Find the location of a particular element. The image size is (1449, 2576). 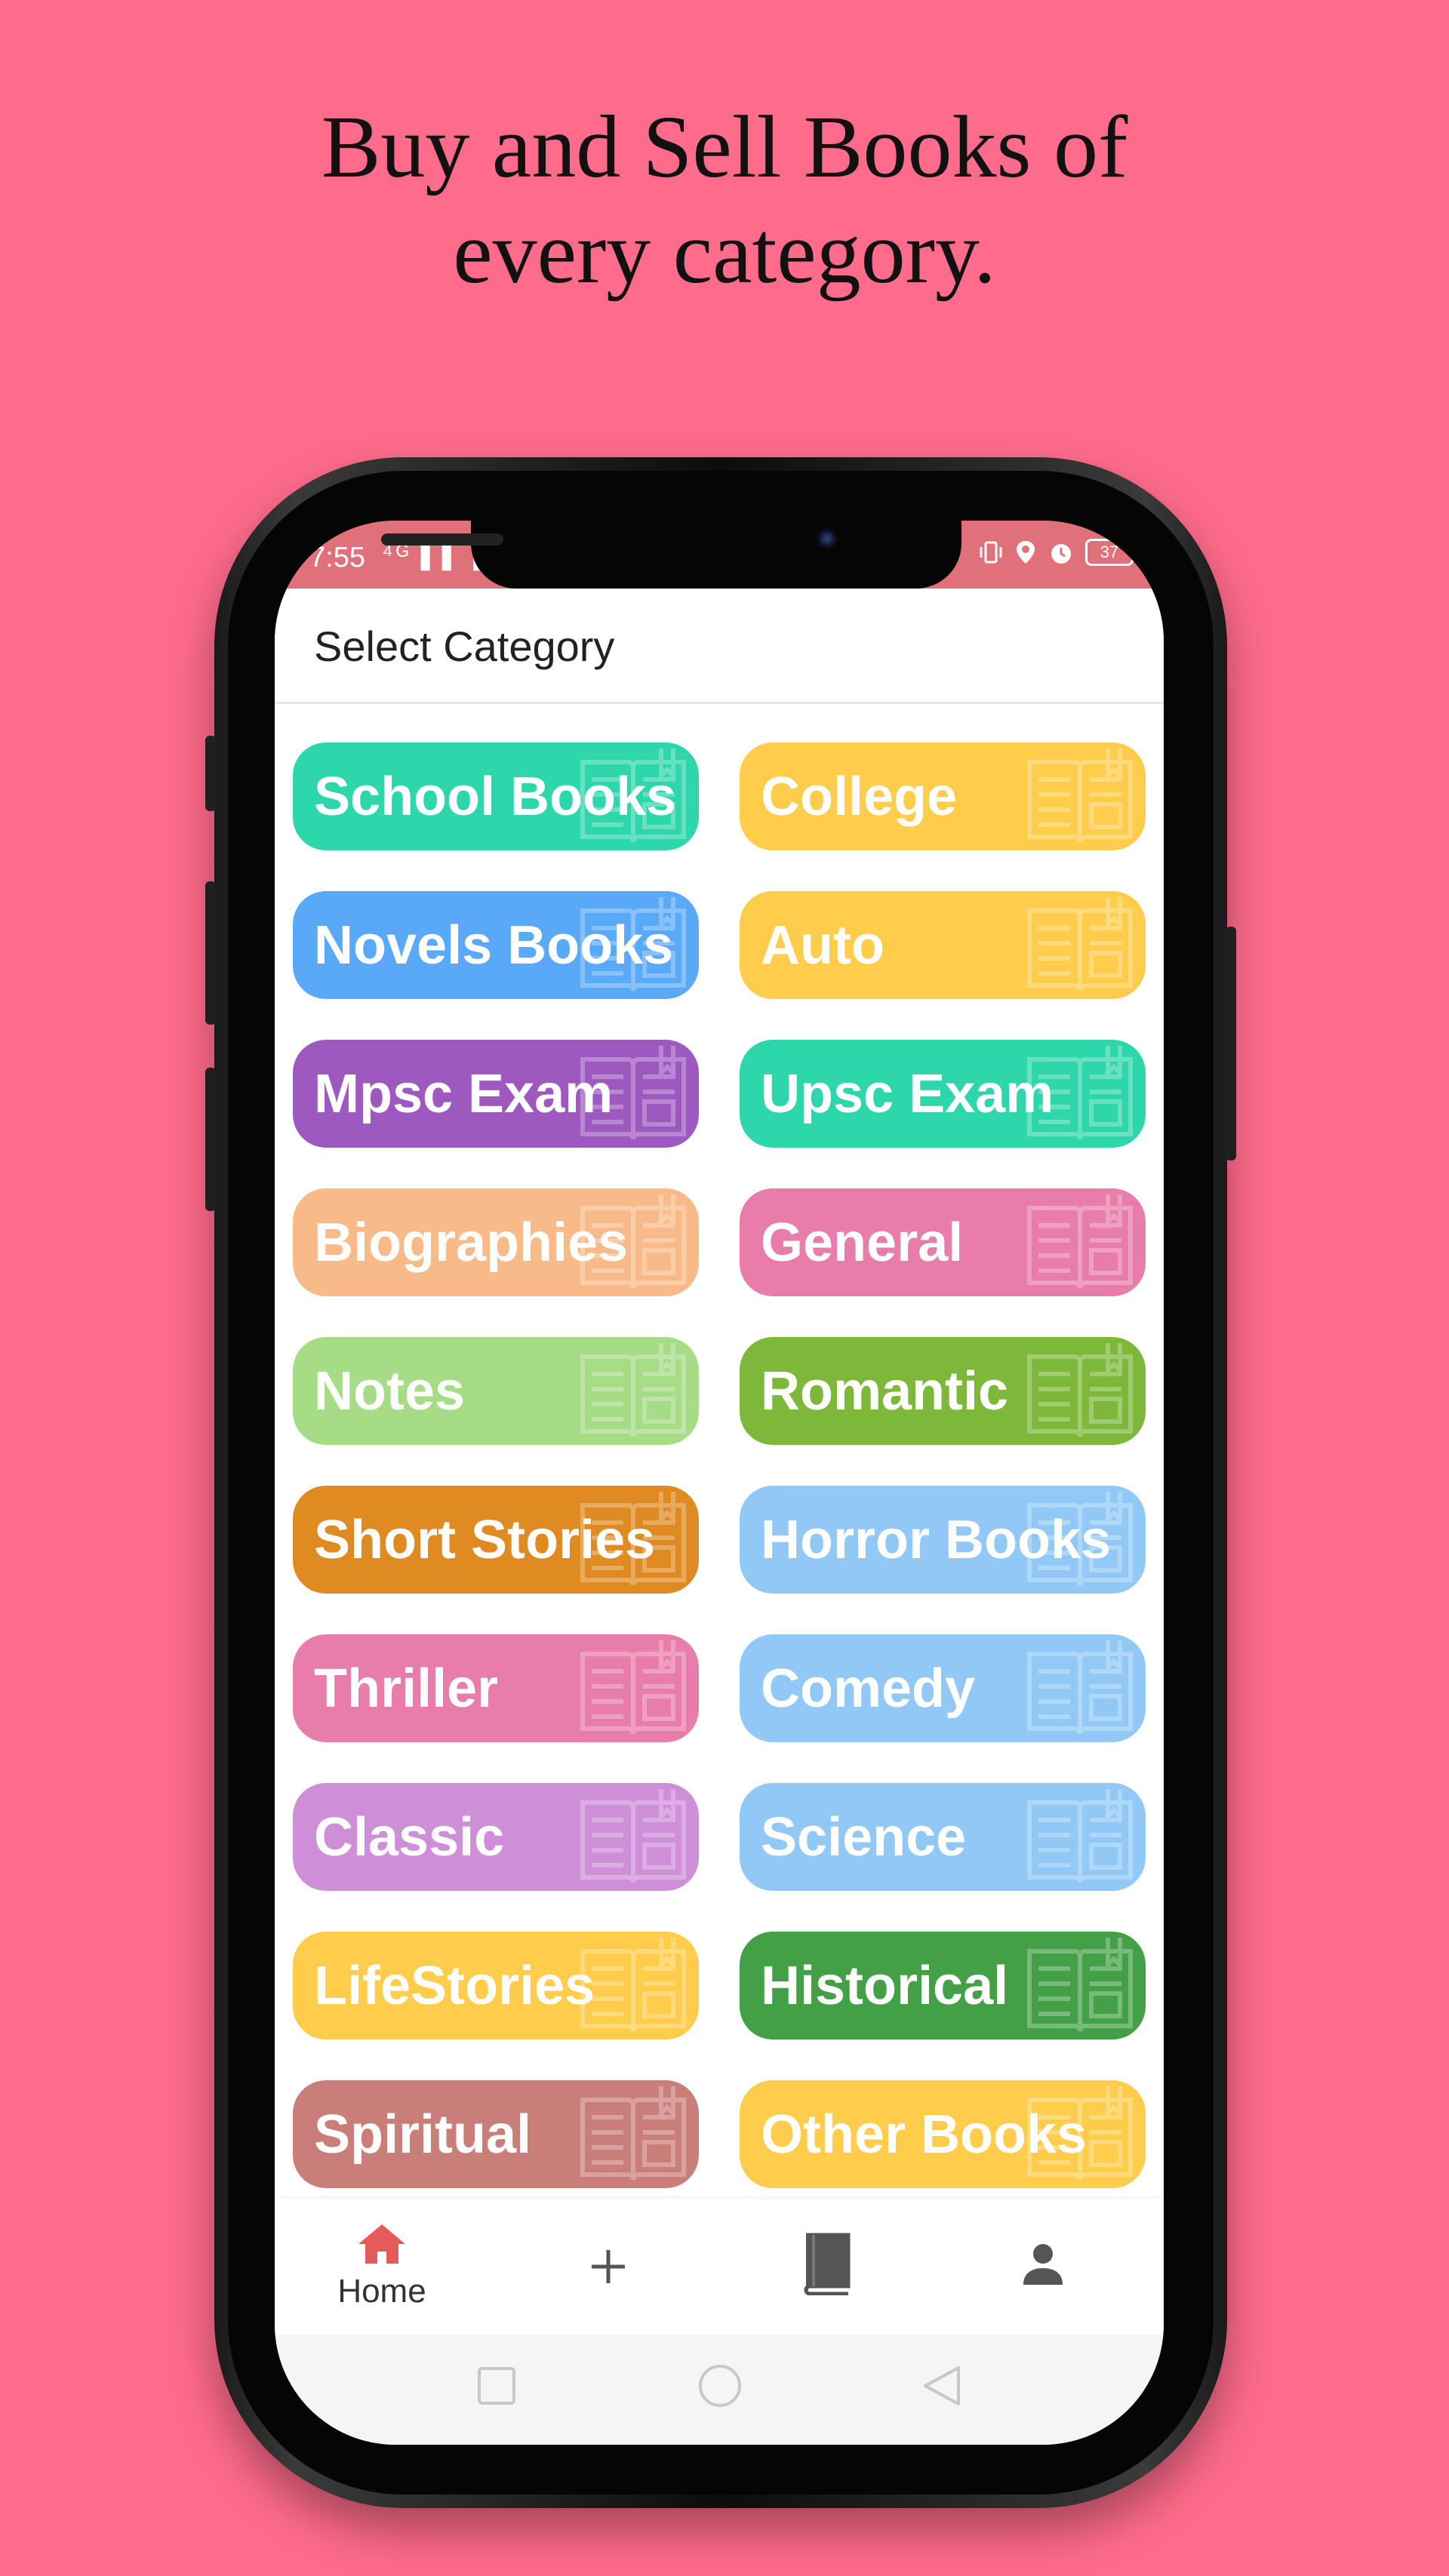

category-label: Biographies is located at coordinates (471, 1242).